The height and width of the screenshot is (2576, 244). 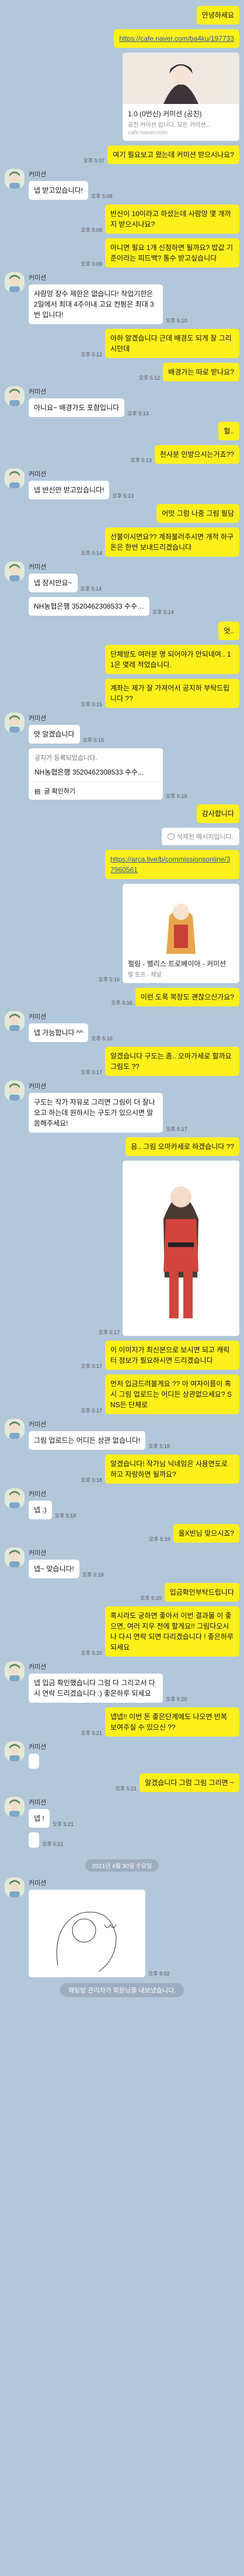 What do you see at coordinates (96, 791) in the screenshot?
I see `notice-footer: ▤ 글 확인하기` at bounding box center [96, 791].